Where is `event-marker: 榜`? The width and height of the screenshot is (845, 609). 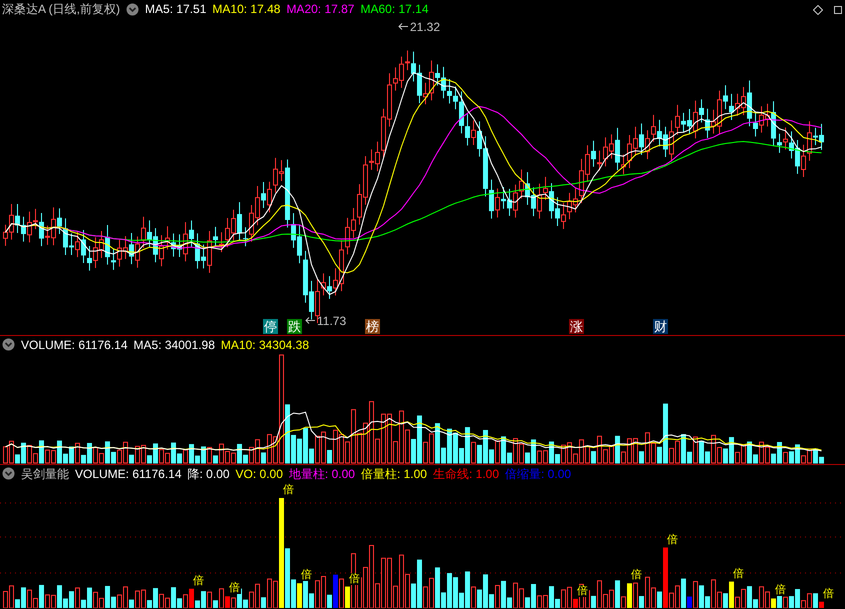
event-marker: 榜 is located at coordinates (372, 326).